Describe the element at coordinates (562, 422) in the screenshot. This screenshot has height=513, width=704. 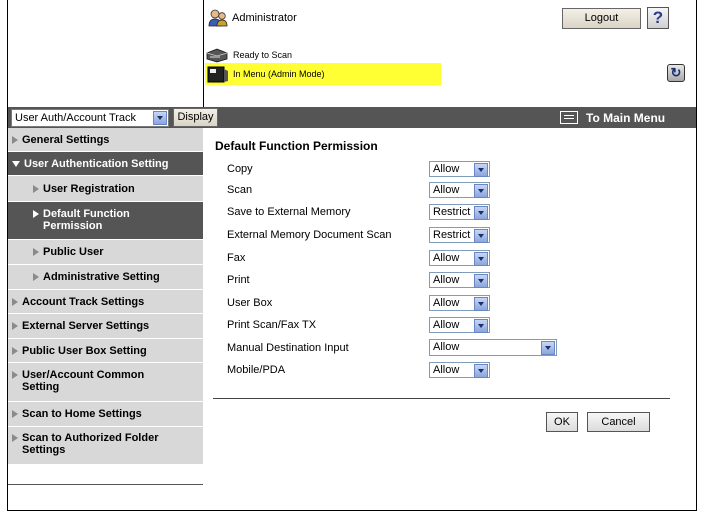
I see `ok-button: OK` at that location.